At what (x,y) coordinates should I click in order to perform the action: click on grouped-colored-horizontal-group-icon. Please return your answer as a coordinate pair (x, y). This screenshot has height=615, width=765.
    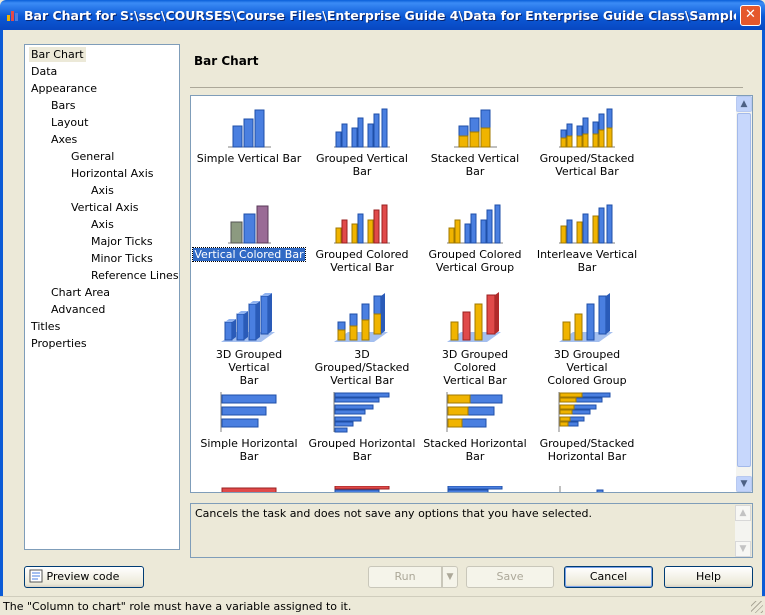
    Looking at the image, I should click on (475, 489).